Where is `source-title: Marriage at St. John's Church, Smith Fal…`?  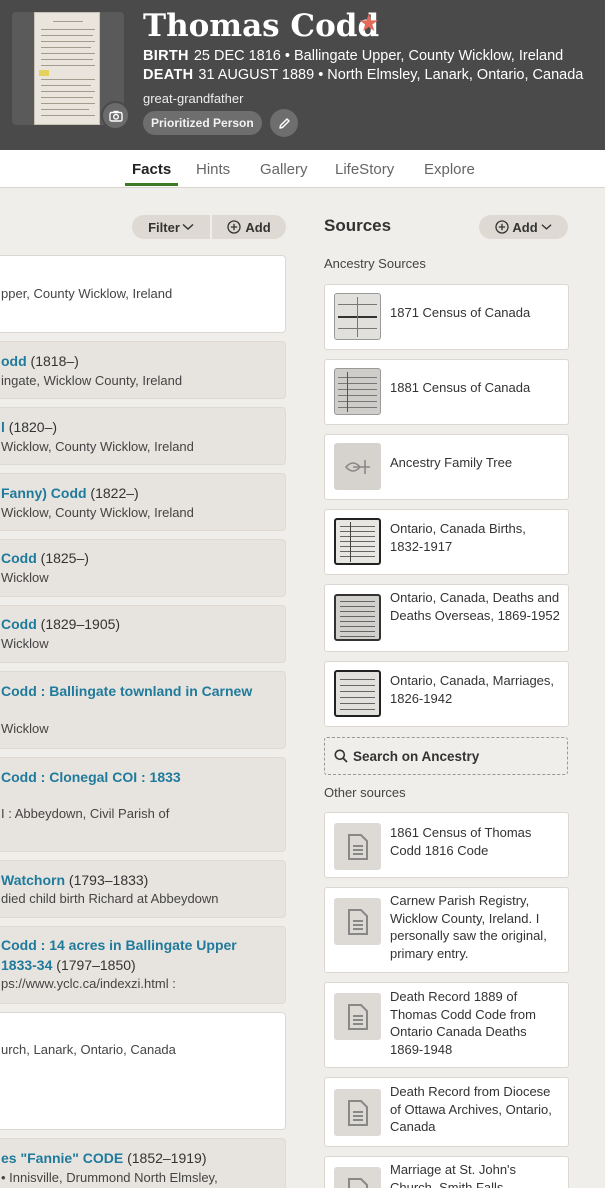
source-title: Marriage at St. John's Church, Smith Fal… is located at coordinates (453, 1175).